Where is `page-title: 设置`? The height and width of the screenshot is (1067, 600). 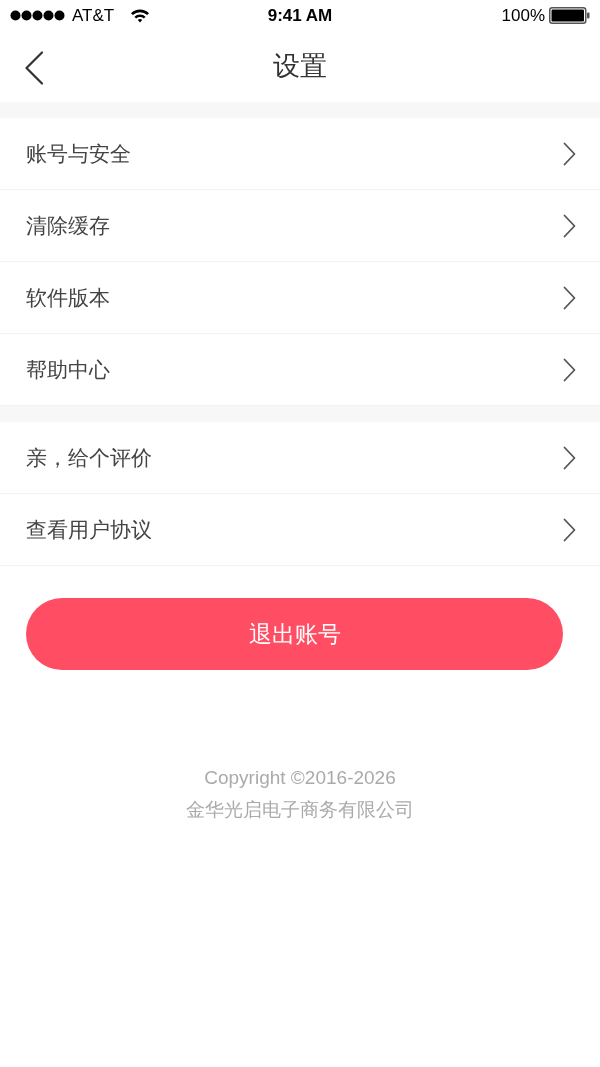
page-title: 设置 is located at coordinates (300, 66).